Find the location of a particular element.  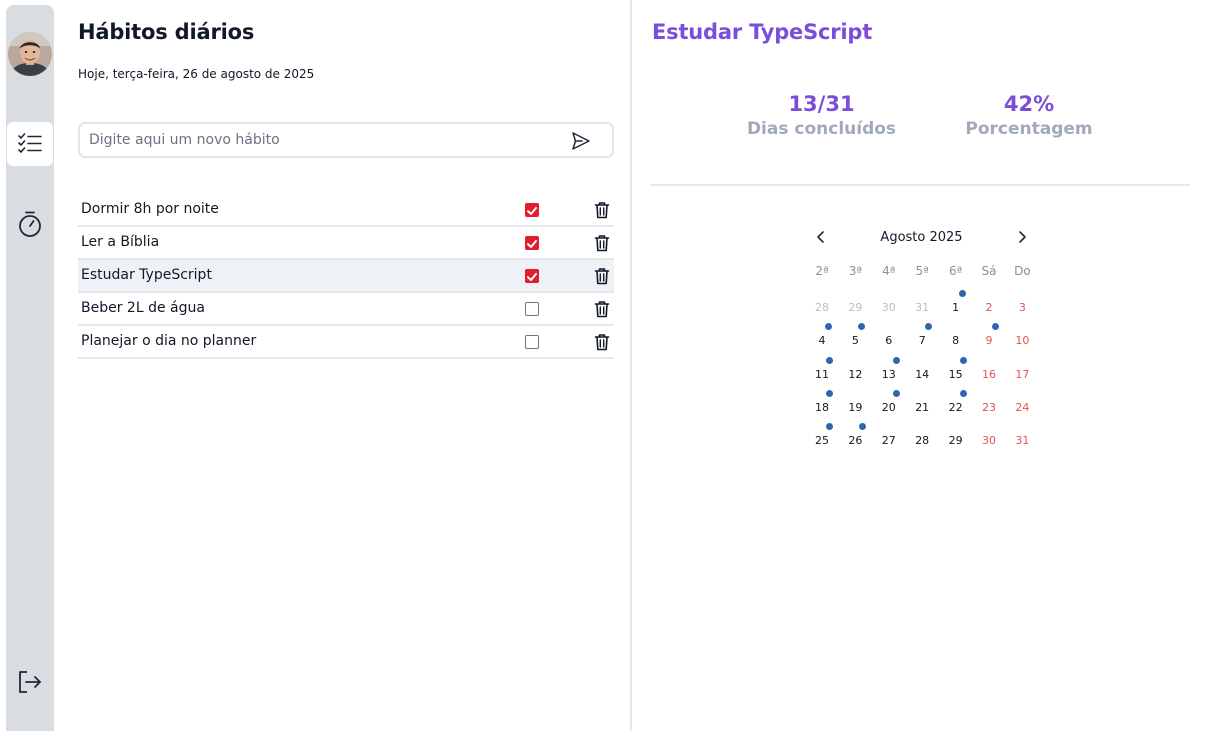

avatar is located at coordinates (30, 54).